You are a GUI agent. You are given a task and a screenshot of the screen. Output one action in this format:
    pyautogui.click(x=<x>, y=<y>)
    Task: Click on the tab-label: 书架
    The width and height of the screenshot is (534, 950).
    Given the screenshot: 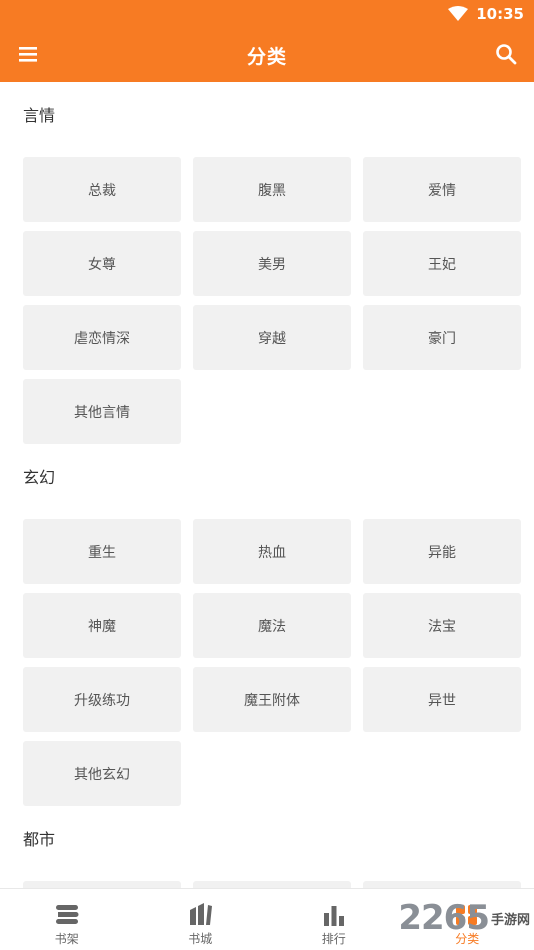 What is the action you would take?
    pyautogui.click(x=67, y=938)
    